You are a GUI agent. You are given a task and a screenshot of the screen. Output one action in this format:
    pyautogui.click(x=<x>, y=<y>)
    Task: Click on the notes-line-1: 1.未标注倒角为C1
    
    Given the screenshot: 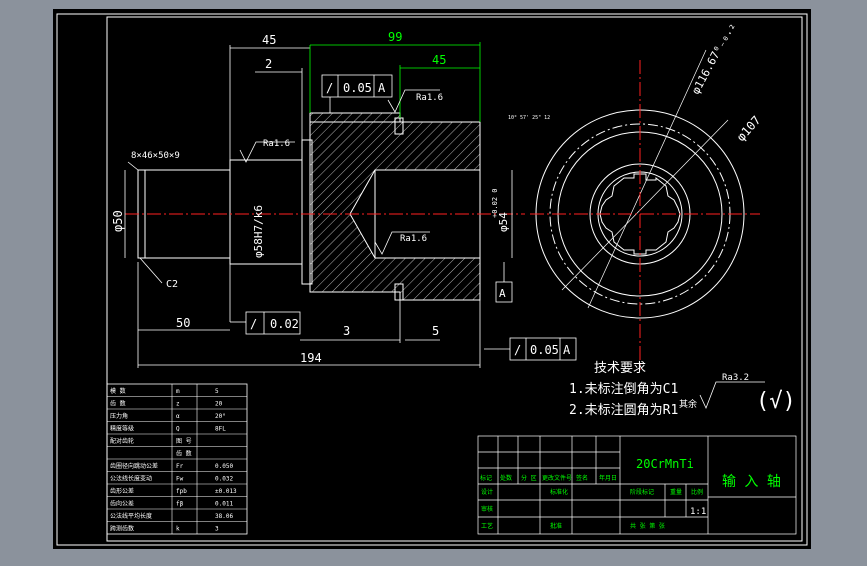 What is the action you would take?
    pyautogui.click(x=623, y=389)
    